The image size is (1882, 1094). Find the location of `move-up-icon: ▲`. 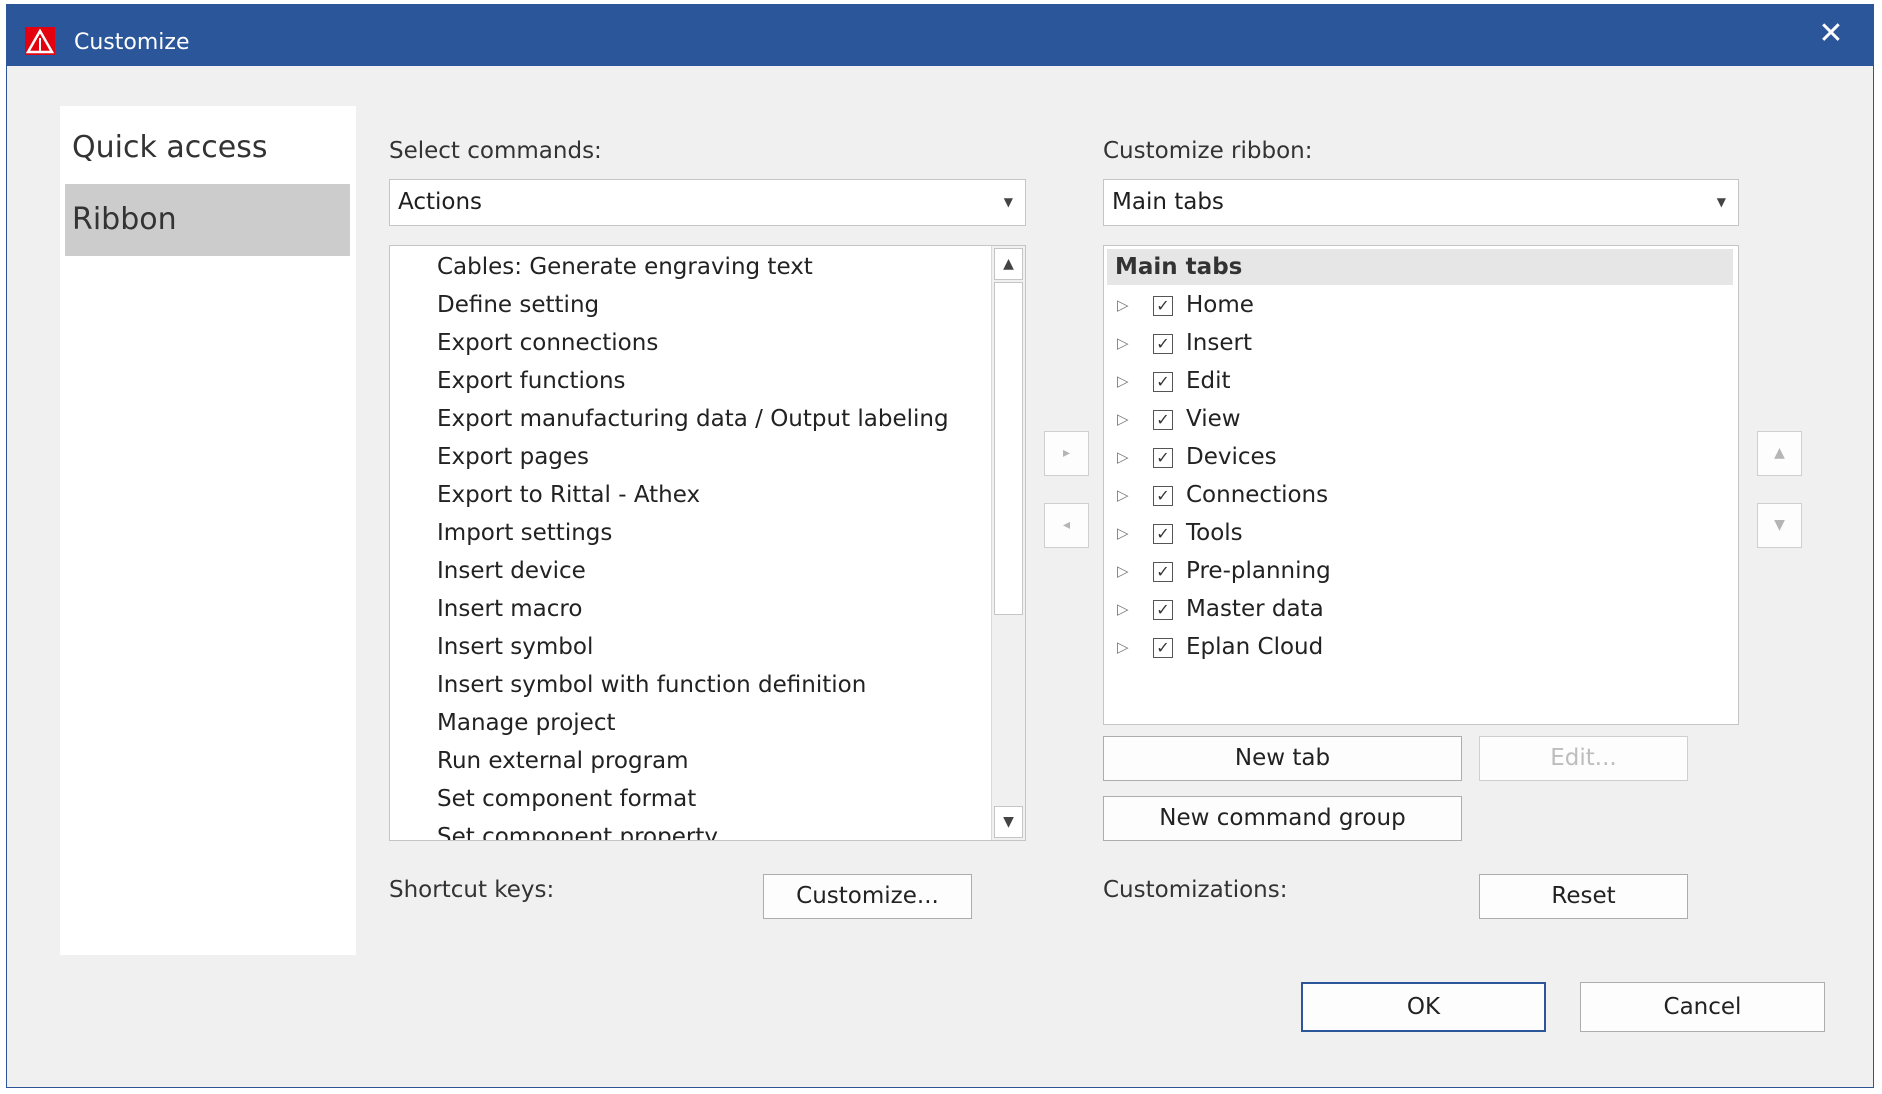

move-up-icon: ▲ is located at coordinates (1779, 453).